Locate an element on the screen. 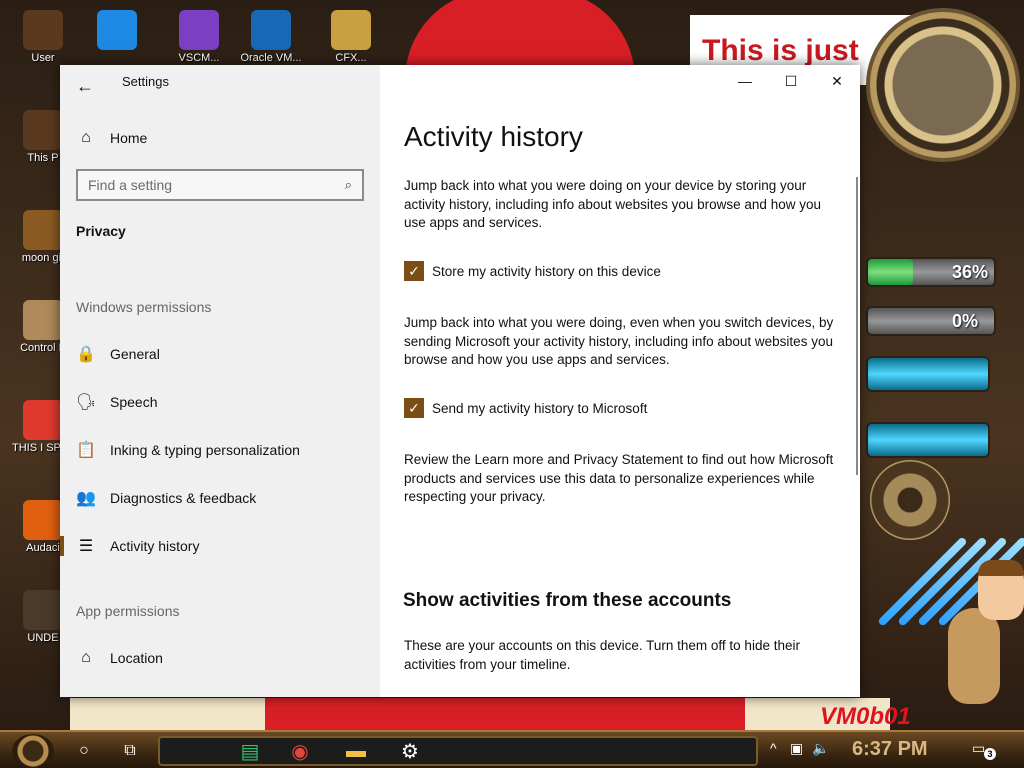 The image size is (1024, 768). search-button: ○ is located at coordinates (84, 751).